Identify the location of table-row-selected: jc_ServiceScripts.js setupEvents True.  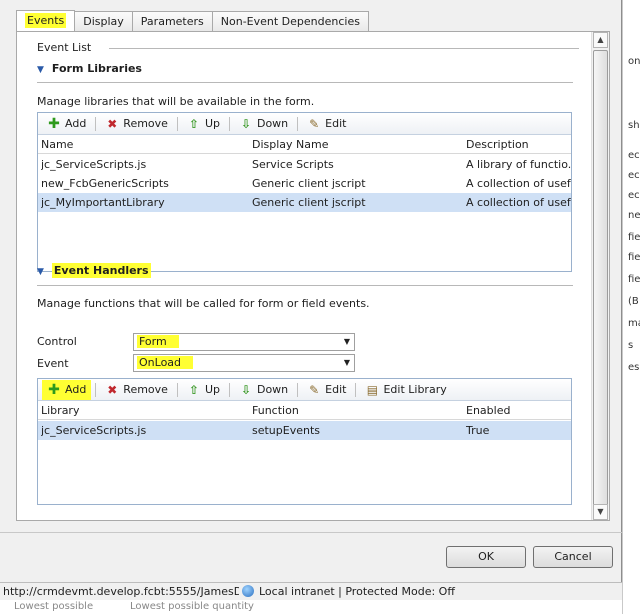
(304, 430).